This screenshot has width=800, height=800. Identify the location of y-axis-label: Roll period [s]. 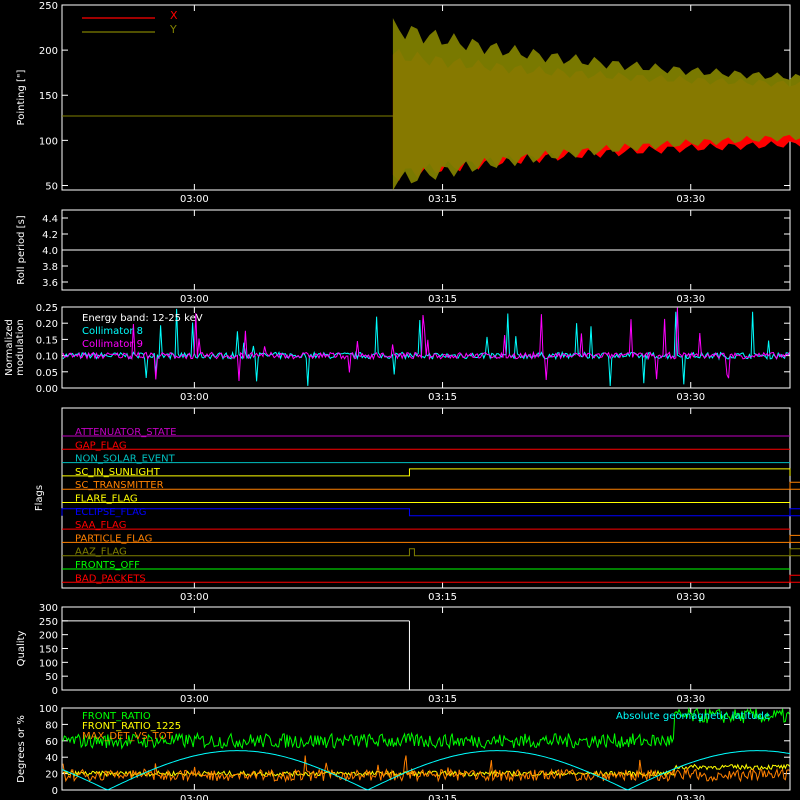
(21, 249).